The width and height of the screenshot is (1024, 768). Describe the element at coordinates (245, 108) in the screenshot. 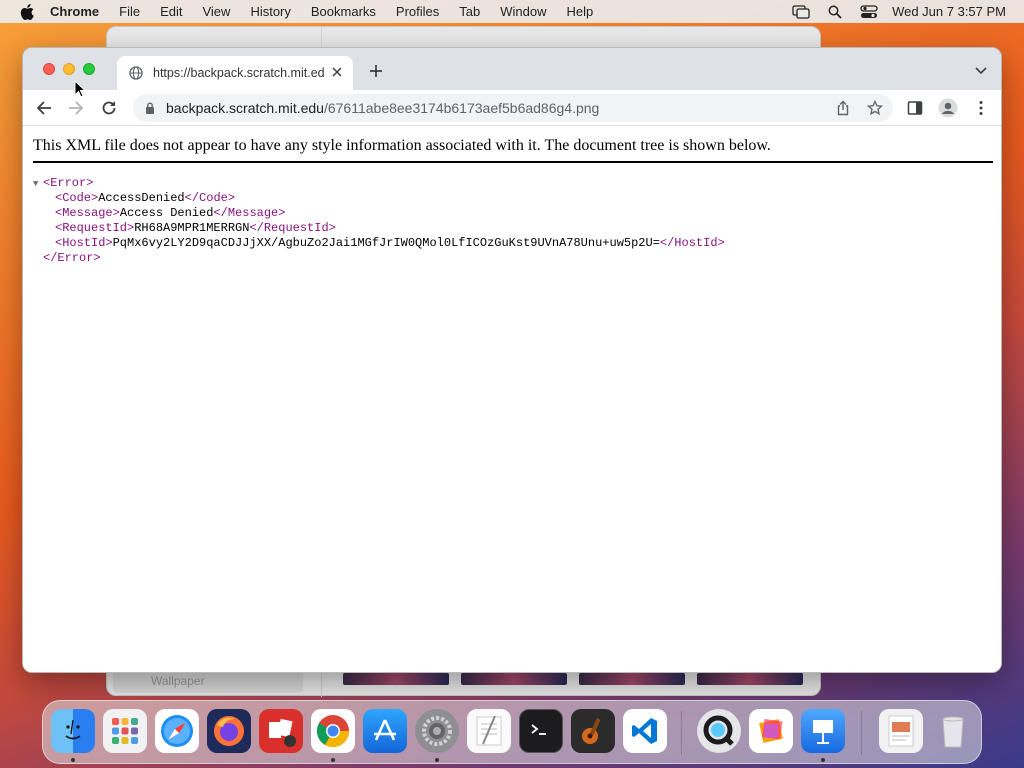

I see `url-host: backpack.scratch.mit.edu` at that location.